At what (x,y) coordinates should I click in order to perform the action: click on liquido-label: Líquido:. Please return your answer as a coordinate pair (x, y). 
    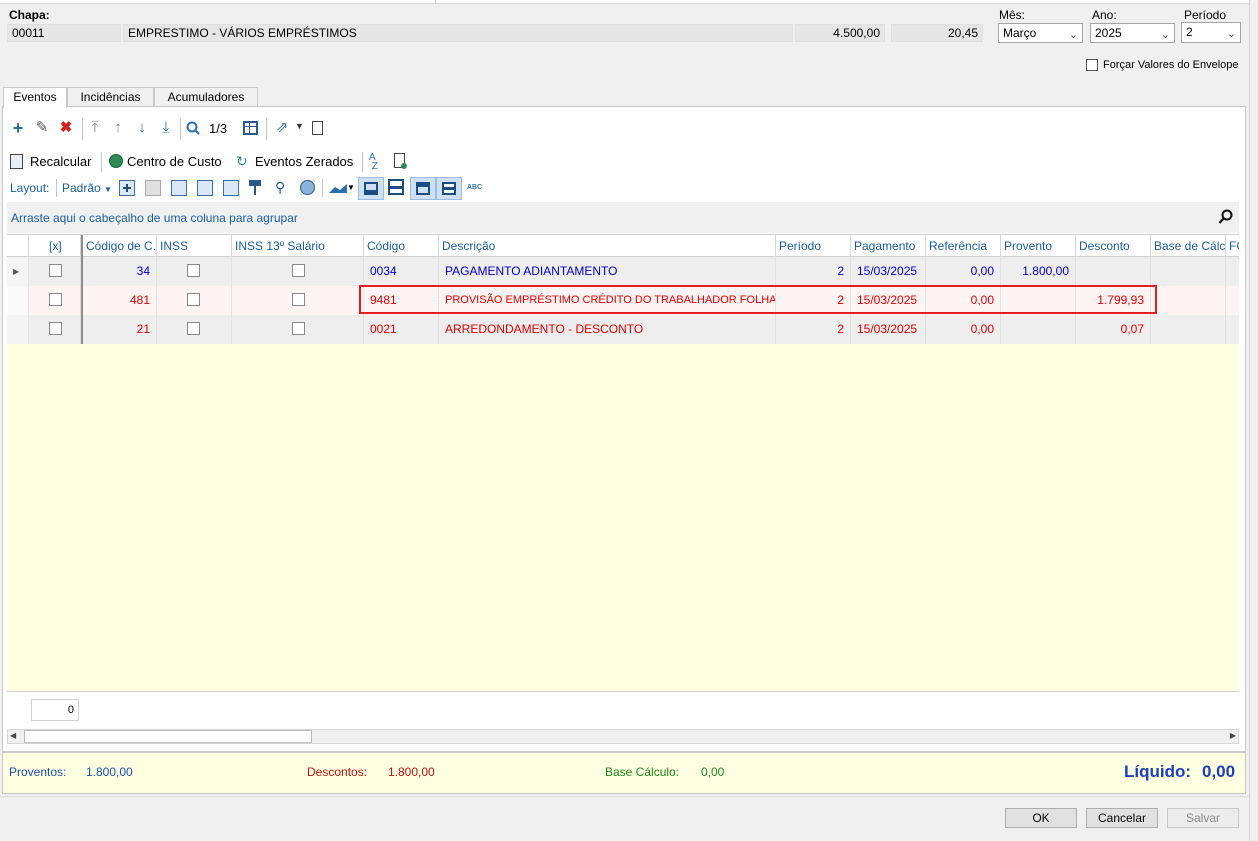
    Looking at the image, I should click on (1158, 771).